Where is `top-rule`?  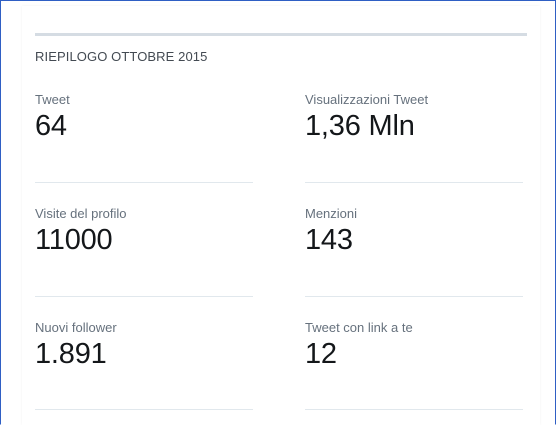
top-rule is located at coordinates (281, 34).